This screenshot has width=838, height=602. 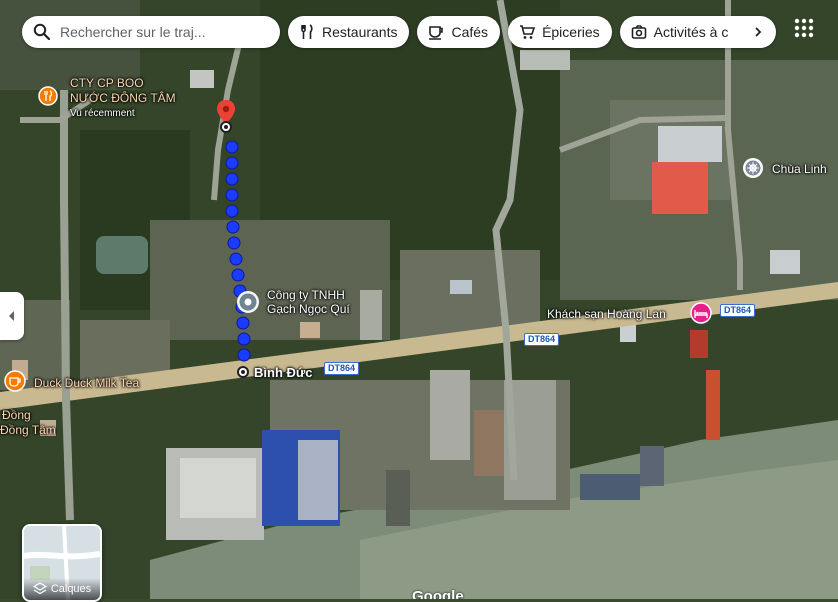 I want to click on recently-viewed-label: Vu récemment, so click(x=102, y=113).